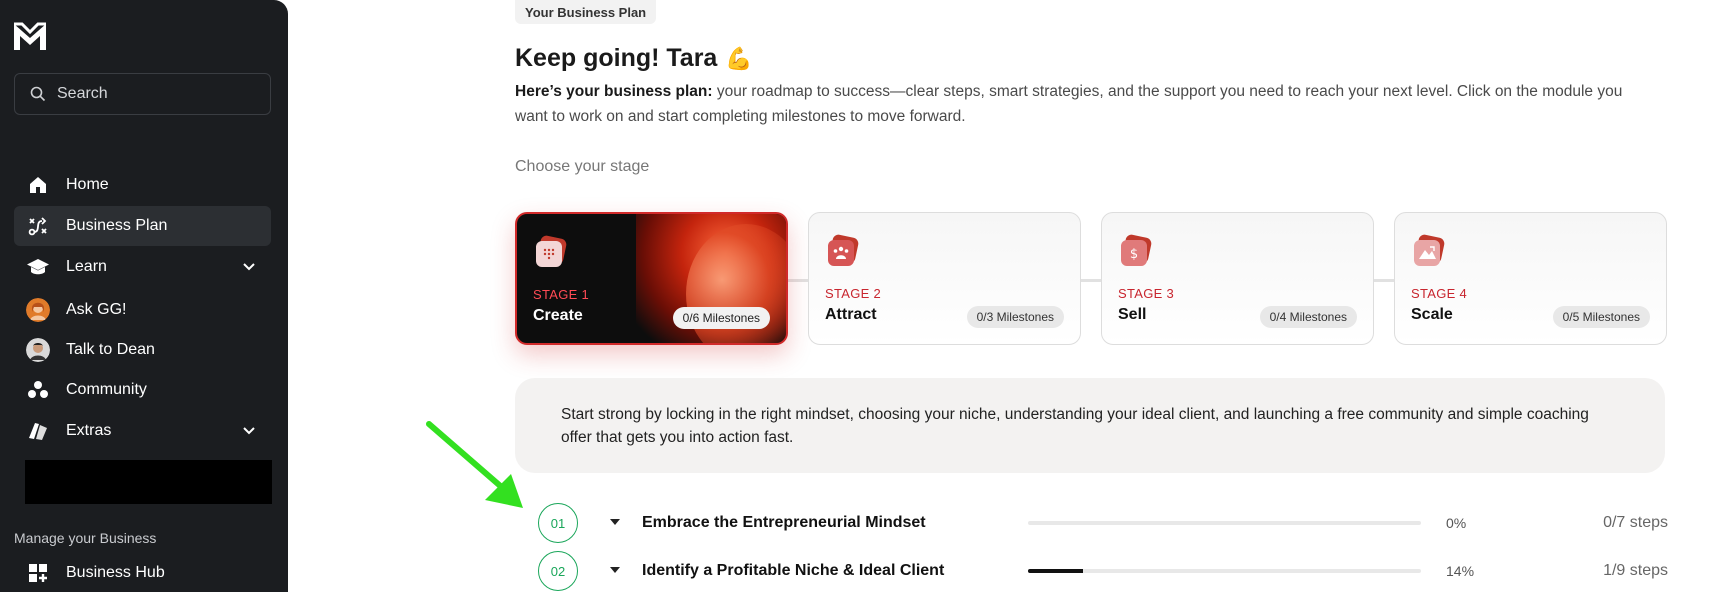 This screenshot has width=1719, height=592. Describe the element at coordinates (106, 389) in the screenshot. I see `sidebar-item-label: Community` at that location.